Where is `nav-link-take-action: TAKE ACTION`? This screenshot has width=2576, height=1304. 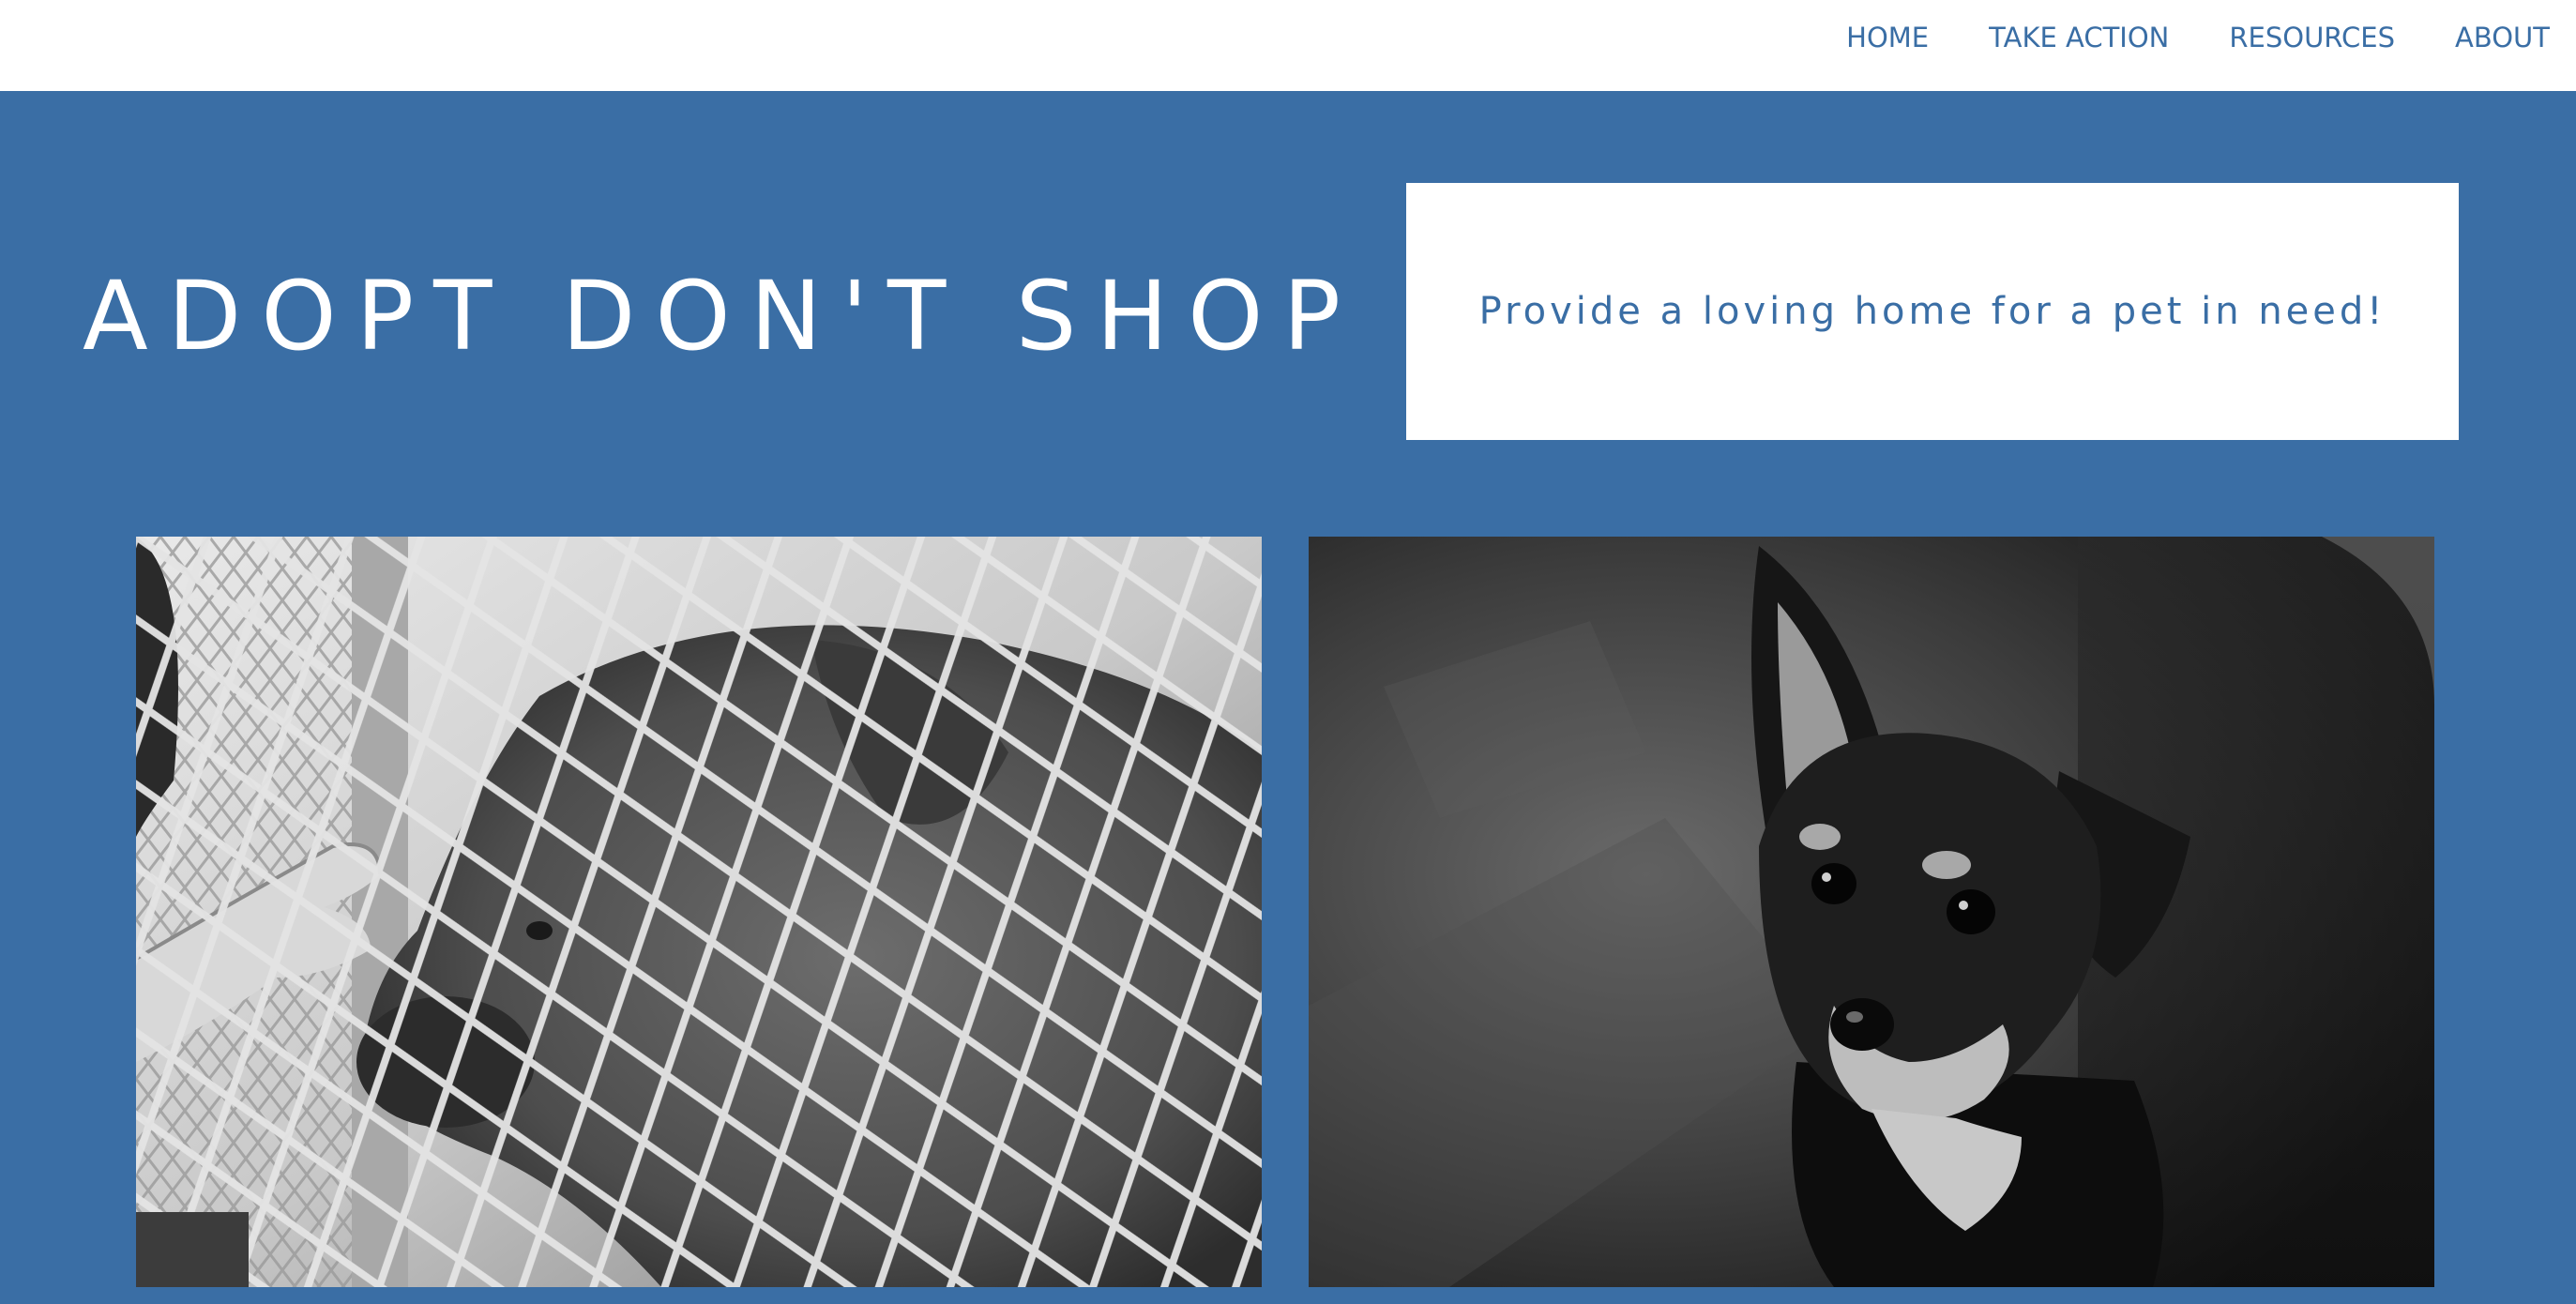 nav-link-take-action: TAKE ACTION is located at coordinates (2079, 37).